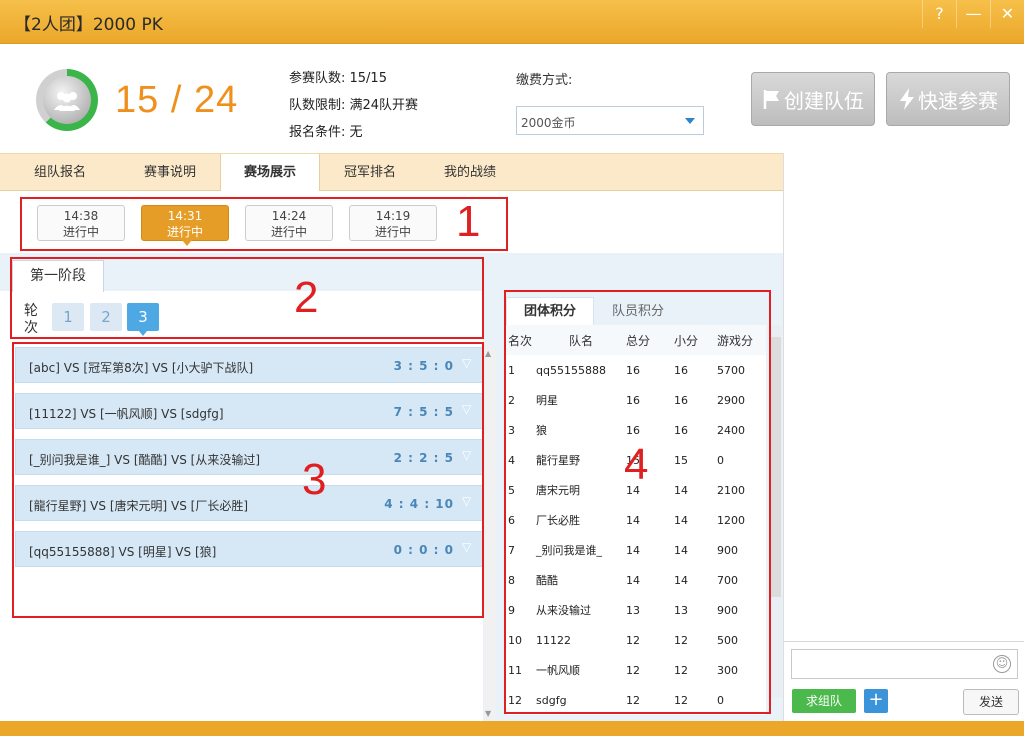 Image resolution: width=1024 pixels, height=736 pixels. What do you see at coordinates (690, 121) in the screenshot?
I see `chevron-down-icon` at bounding box center [690, 121].